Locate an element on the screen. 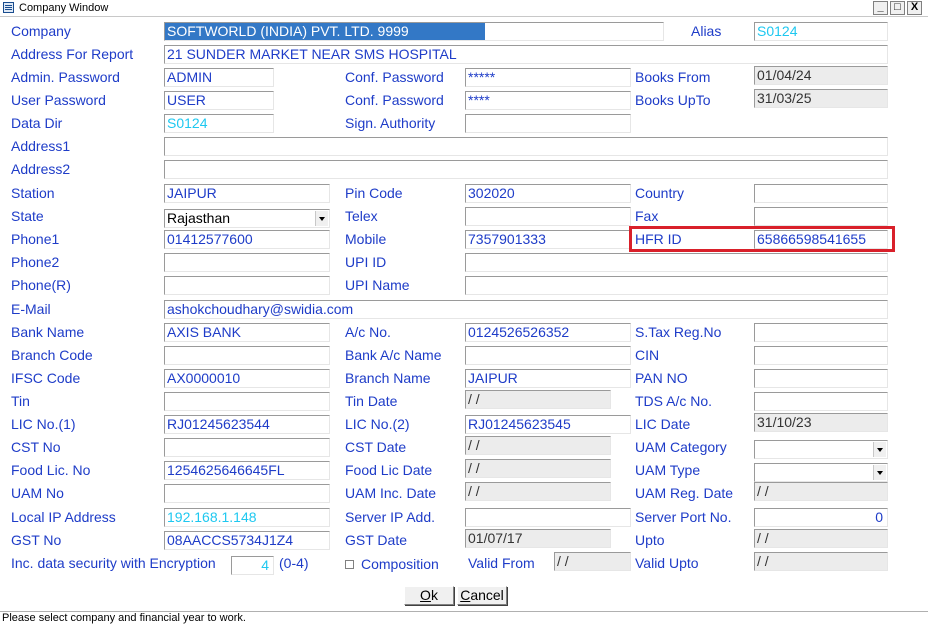 The height and width of the screenshot is (625, 928). tin-label: Tin is located at coordinates (20, 401).